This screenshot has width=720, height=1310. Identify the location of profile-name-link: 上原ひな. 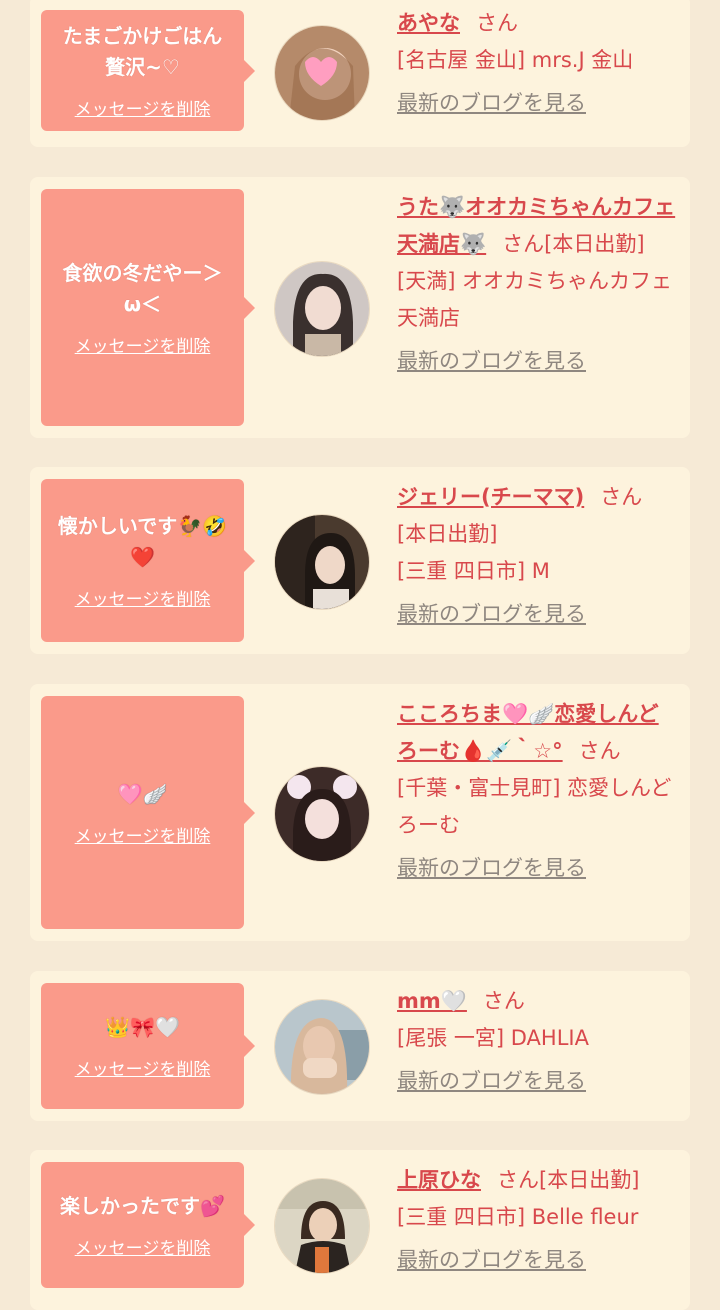
(439, 1180).